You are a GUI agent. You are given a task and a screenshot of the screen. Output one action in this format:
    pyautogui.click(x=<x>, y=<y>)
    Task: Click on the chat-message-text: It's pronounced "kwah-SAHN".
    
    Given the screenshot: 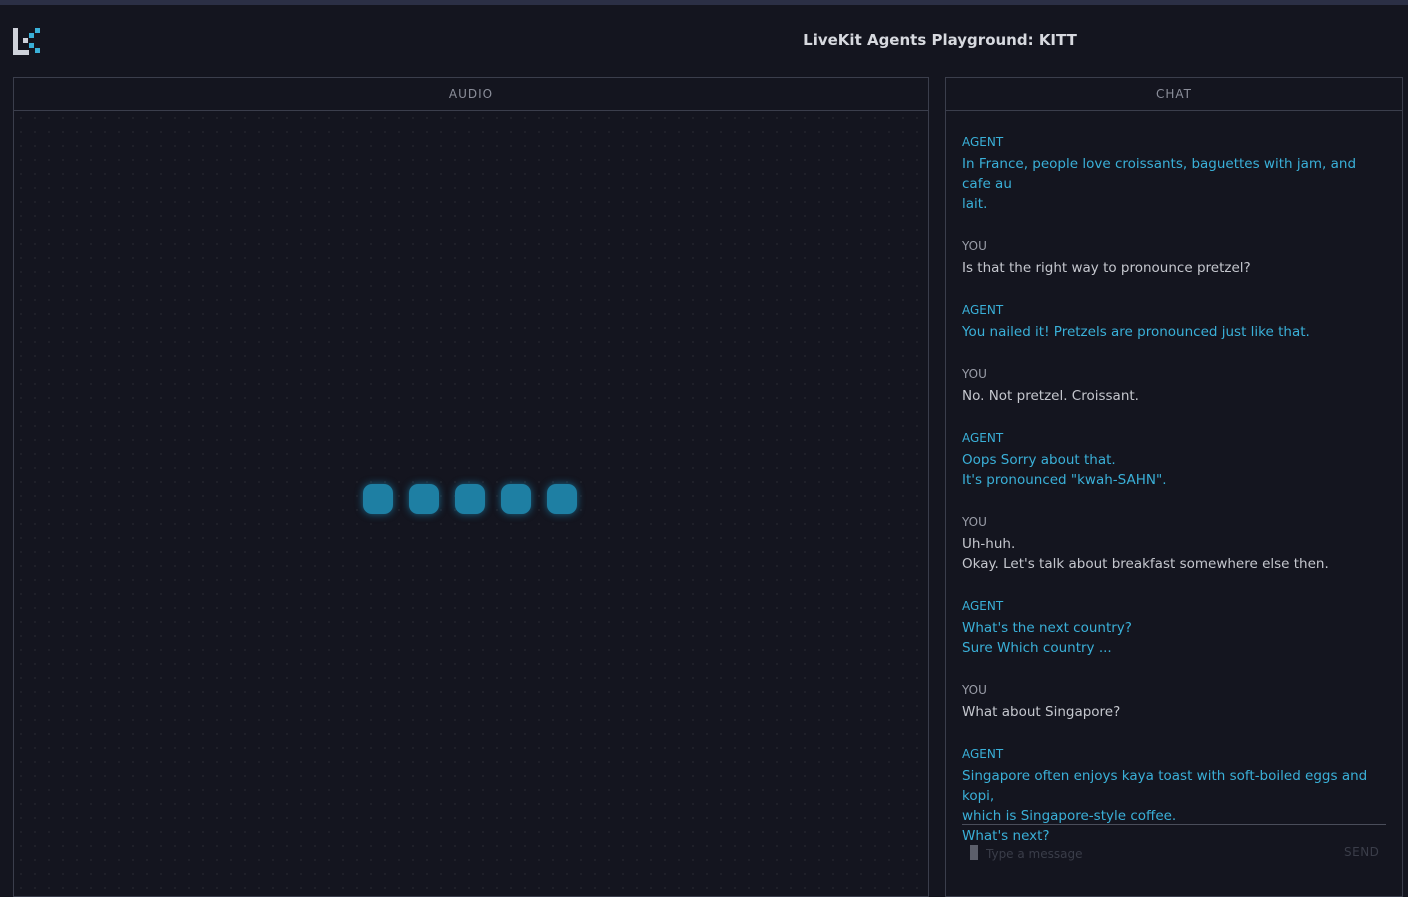 What is the action you would take?
    pyautogui.click(x=1064, y=480)
    